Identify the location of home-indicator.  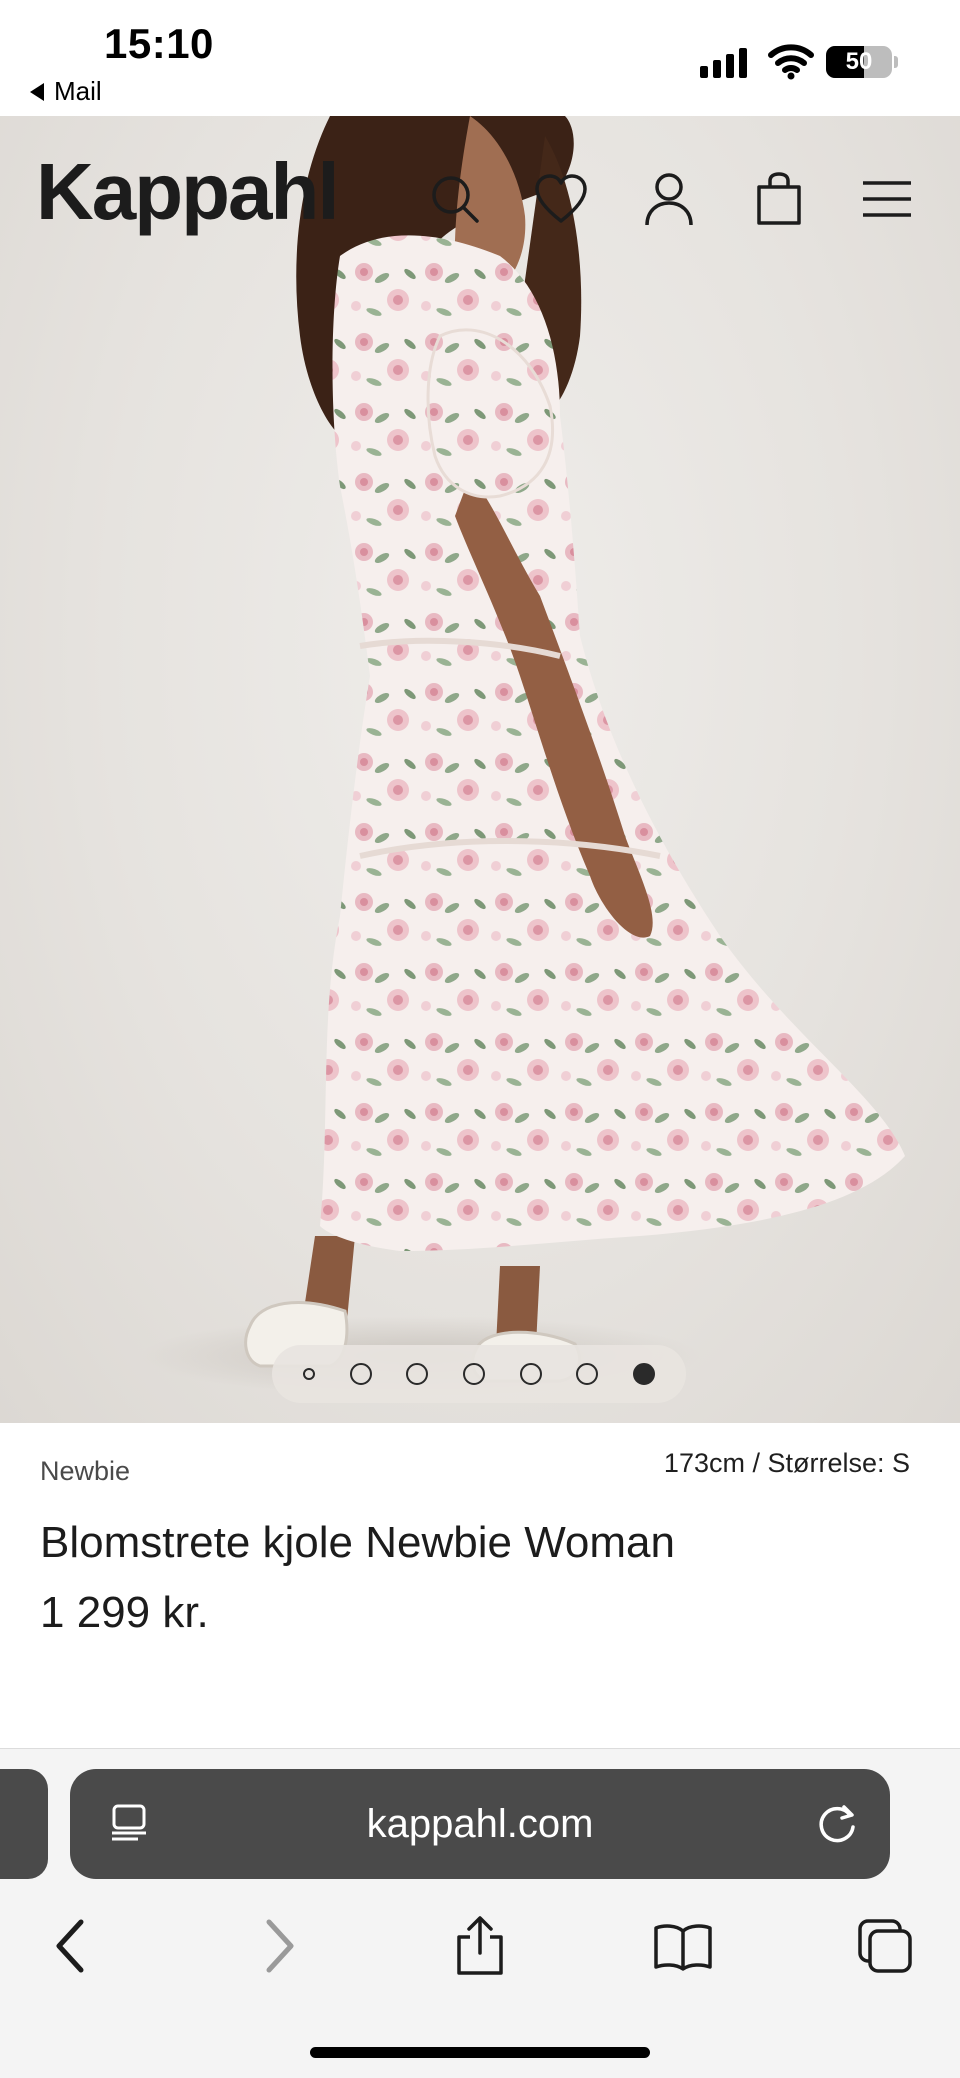
(480, 2052).